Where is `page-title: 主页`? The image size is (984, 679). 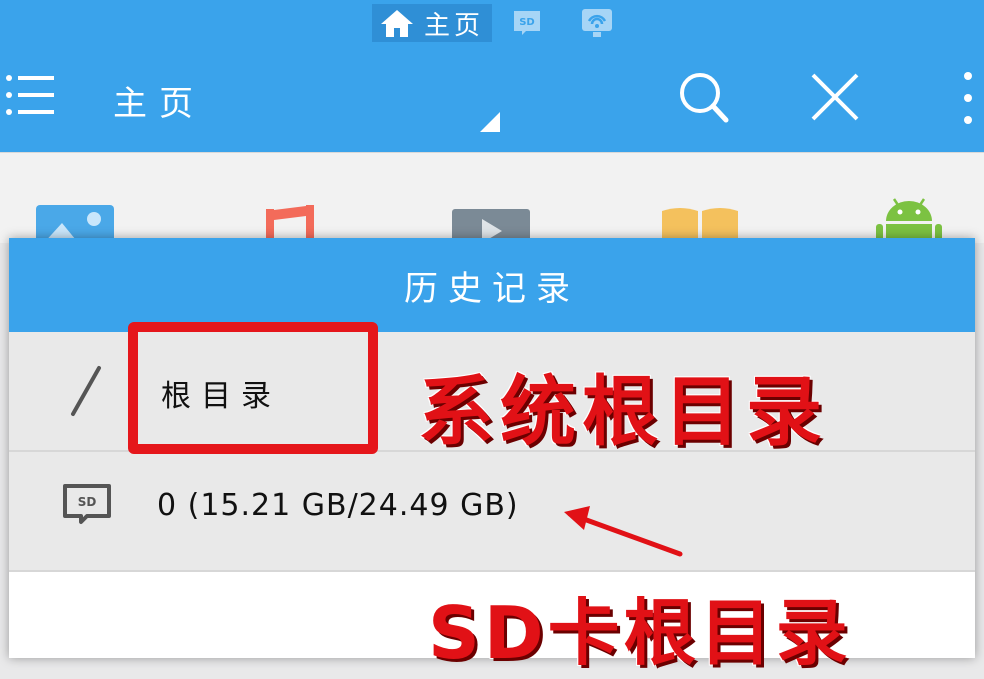
page-title: 主页 is located at coordinates (159, 104).